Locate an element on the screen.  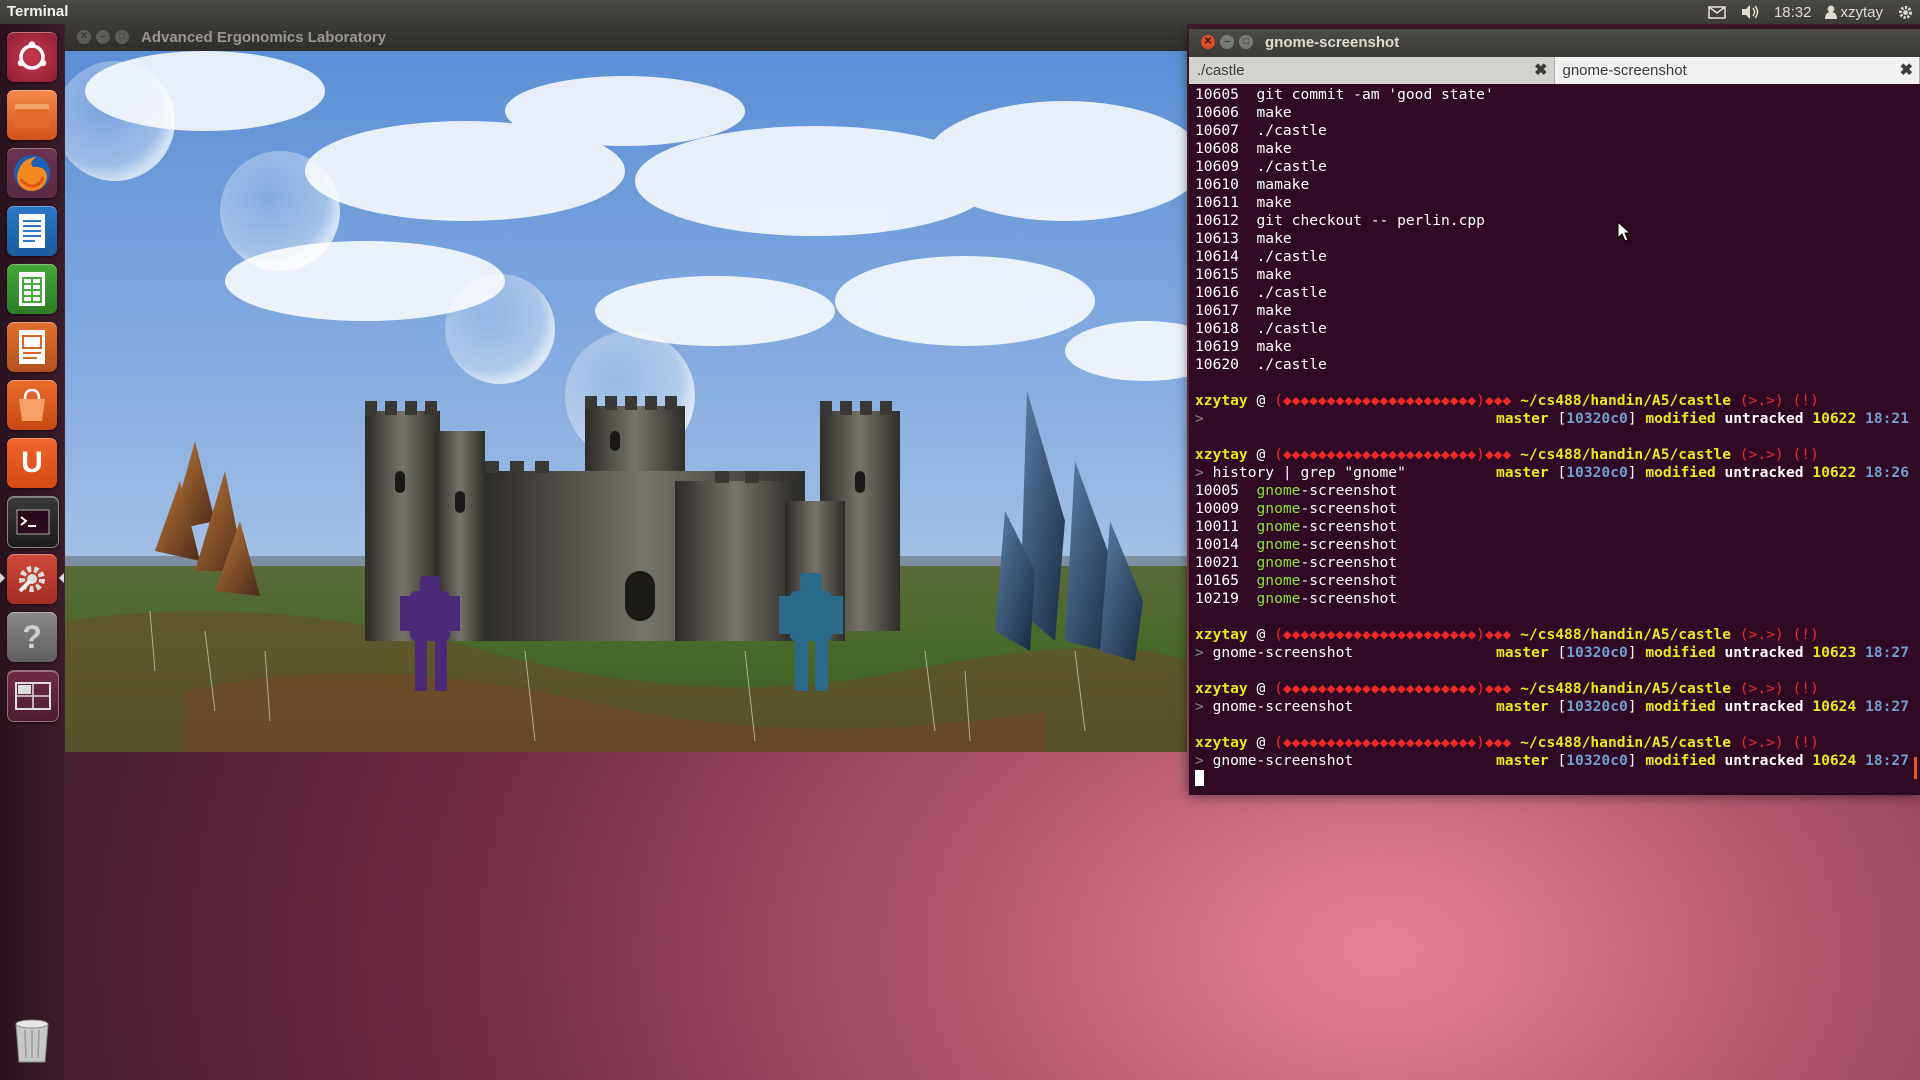
system-settings-icon is located at coordinates (32, 579).